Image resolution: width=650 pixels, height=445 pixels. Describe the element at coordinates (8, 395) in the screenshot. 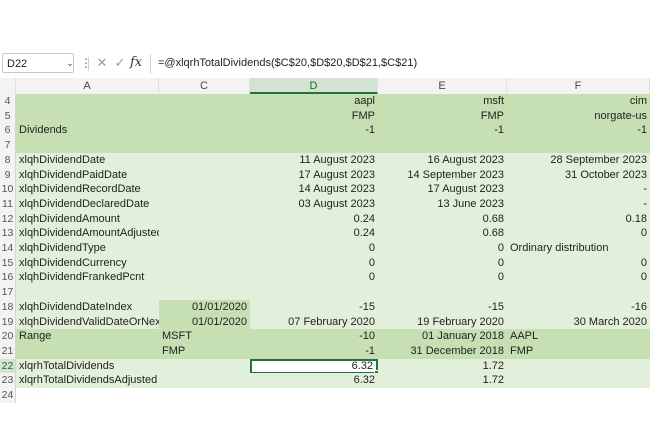

I see `row-header: 24` at that location.